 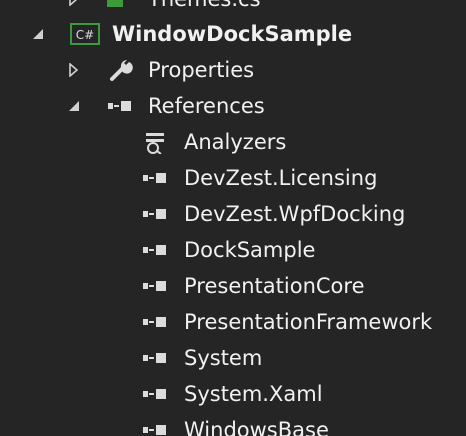 I want to click on reference-item: DockSample, so click(x=233, y=250).